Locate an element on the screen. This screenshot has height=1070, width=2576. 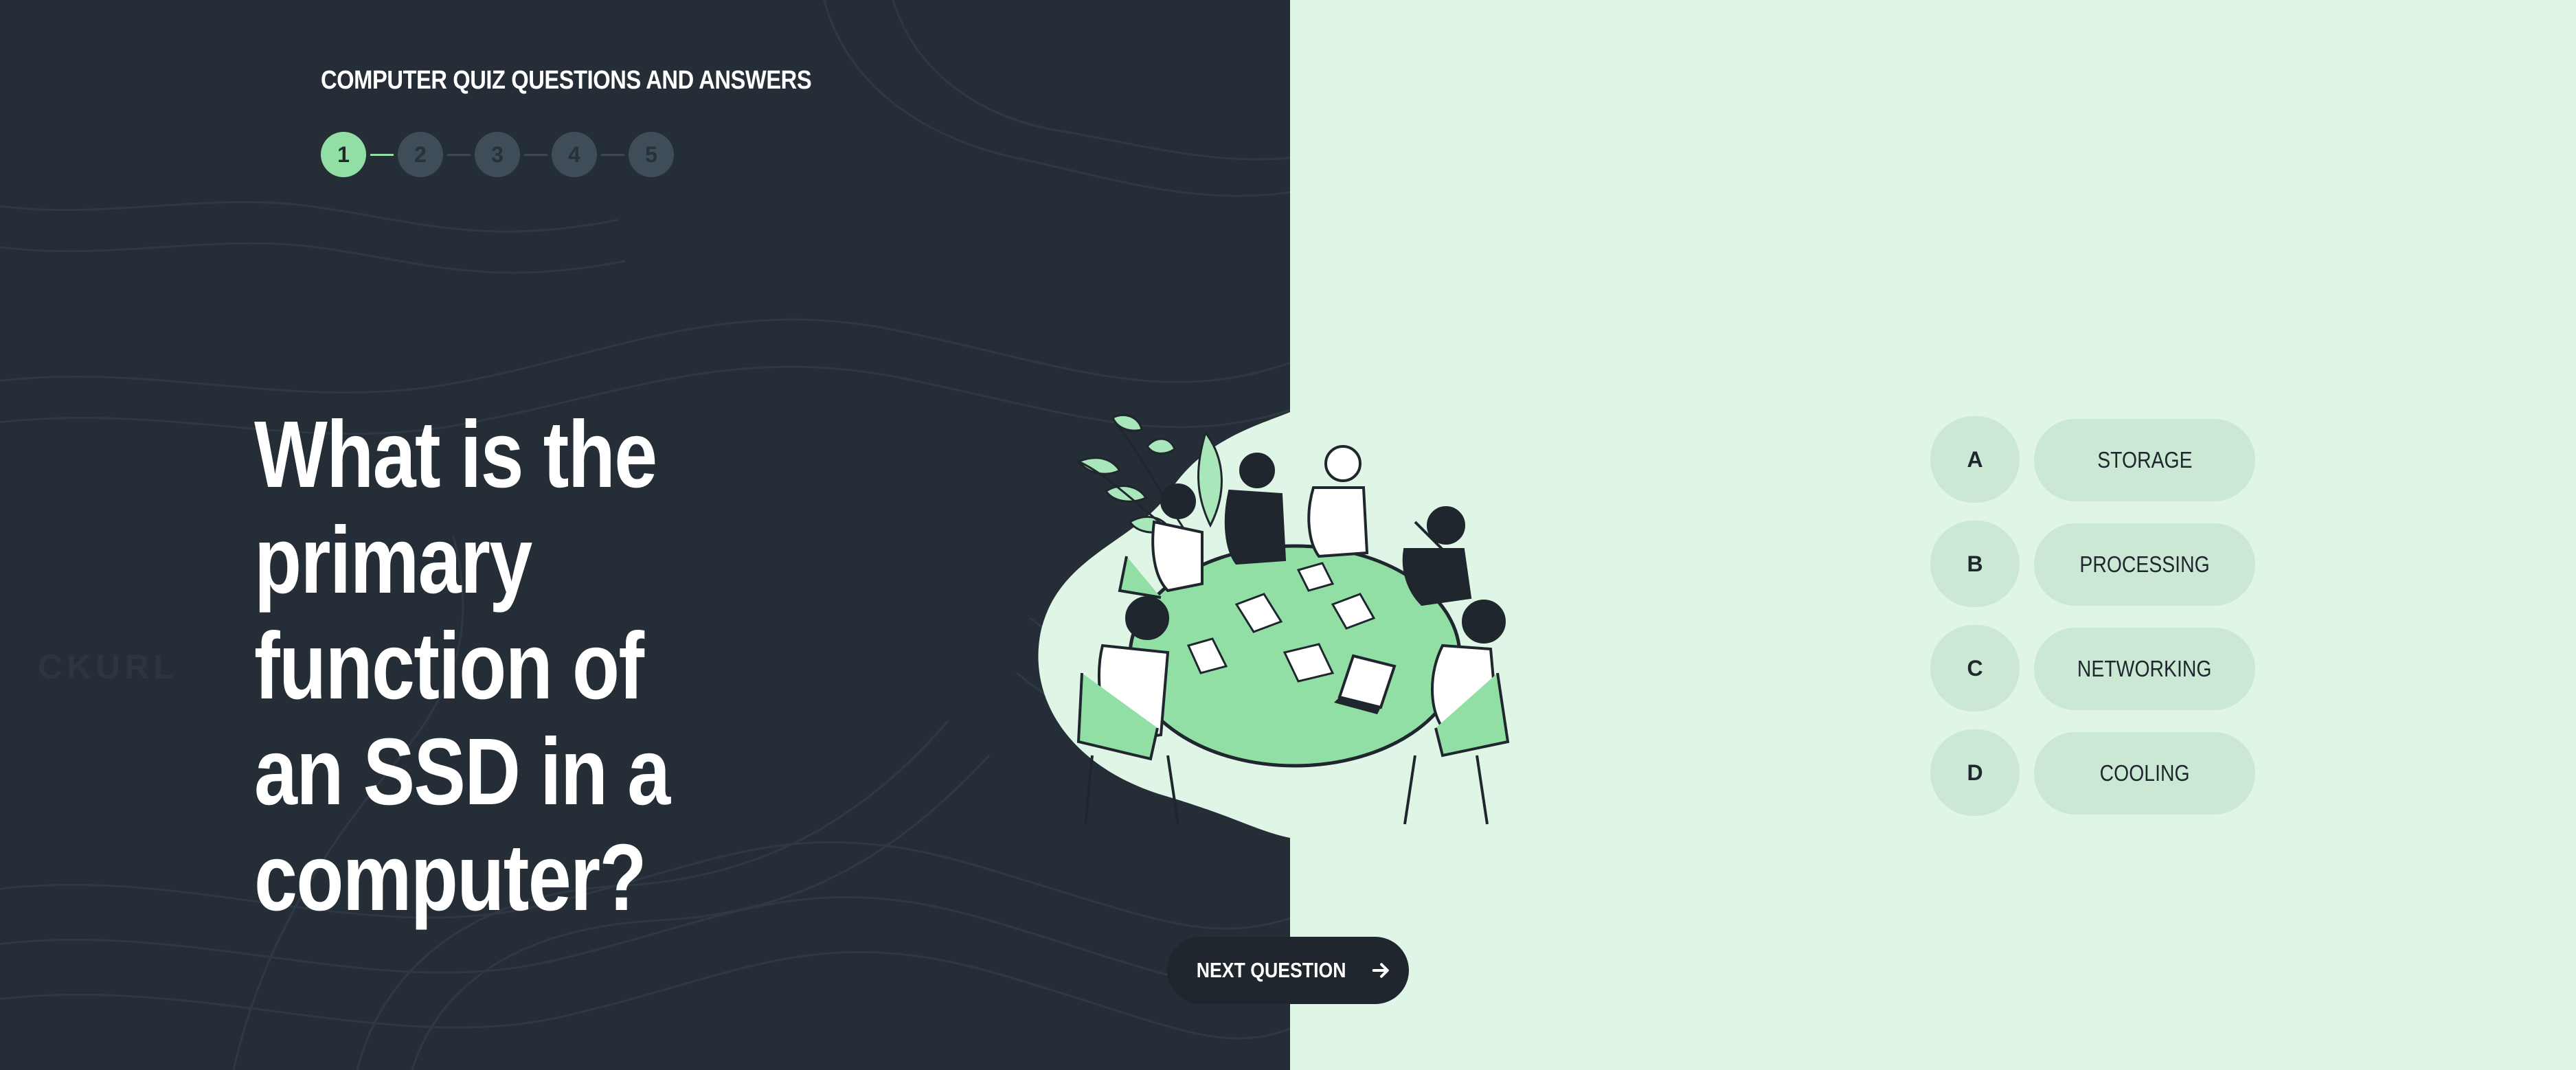
progress-steps: 1 2 3 4 5 is located at coordinates (497, 154).